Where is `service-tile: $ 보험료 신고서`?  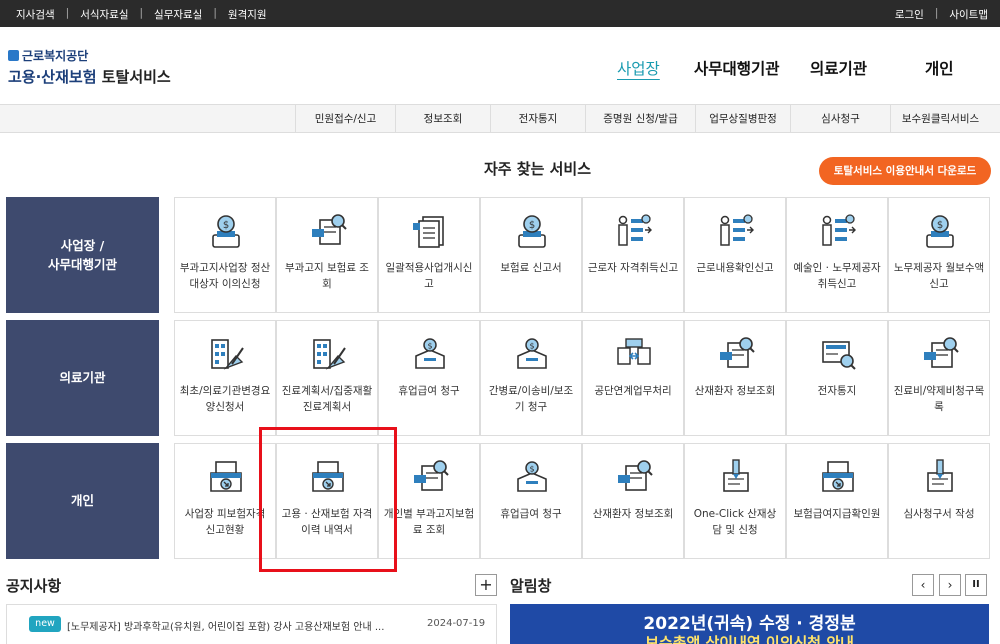
service-tile: $ 보험료 신고서 is located at coordinates (531, 255).